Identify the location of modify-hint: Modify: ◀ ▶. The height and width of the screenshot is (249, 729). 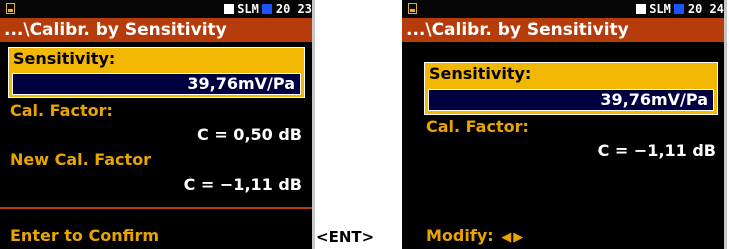
(474, 235).